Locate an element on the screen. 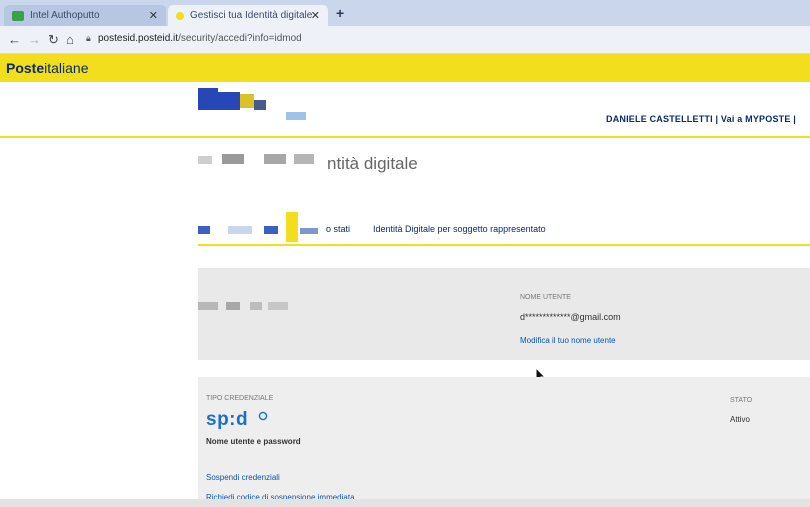  poste-logo: Posteitaliane is located at coordinates (47, 68).